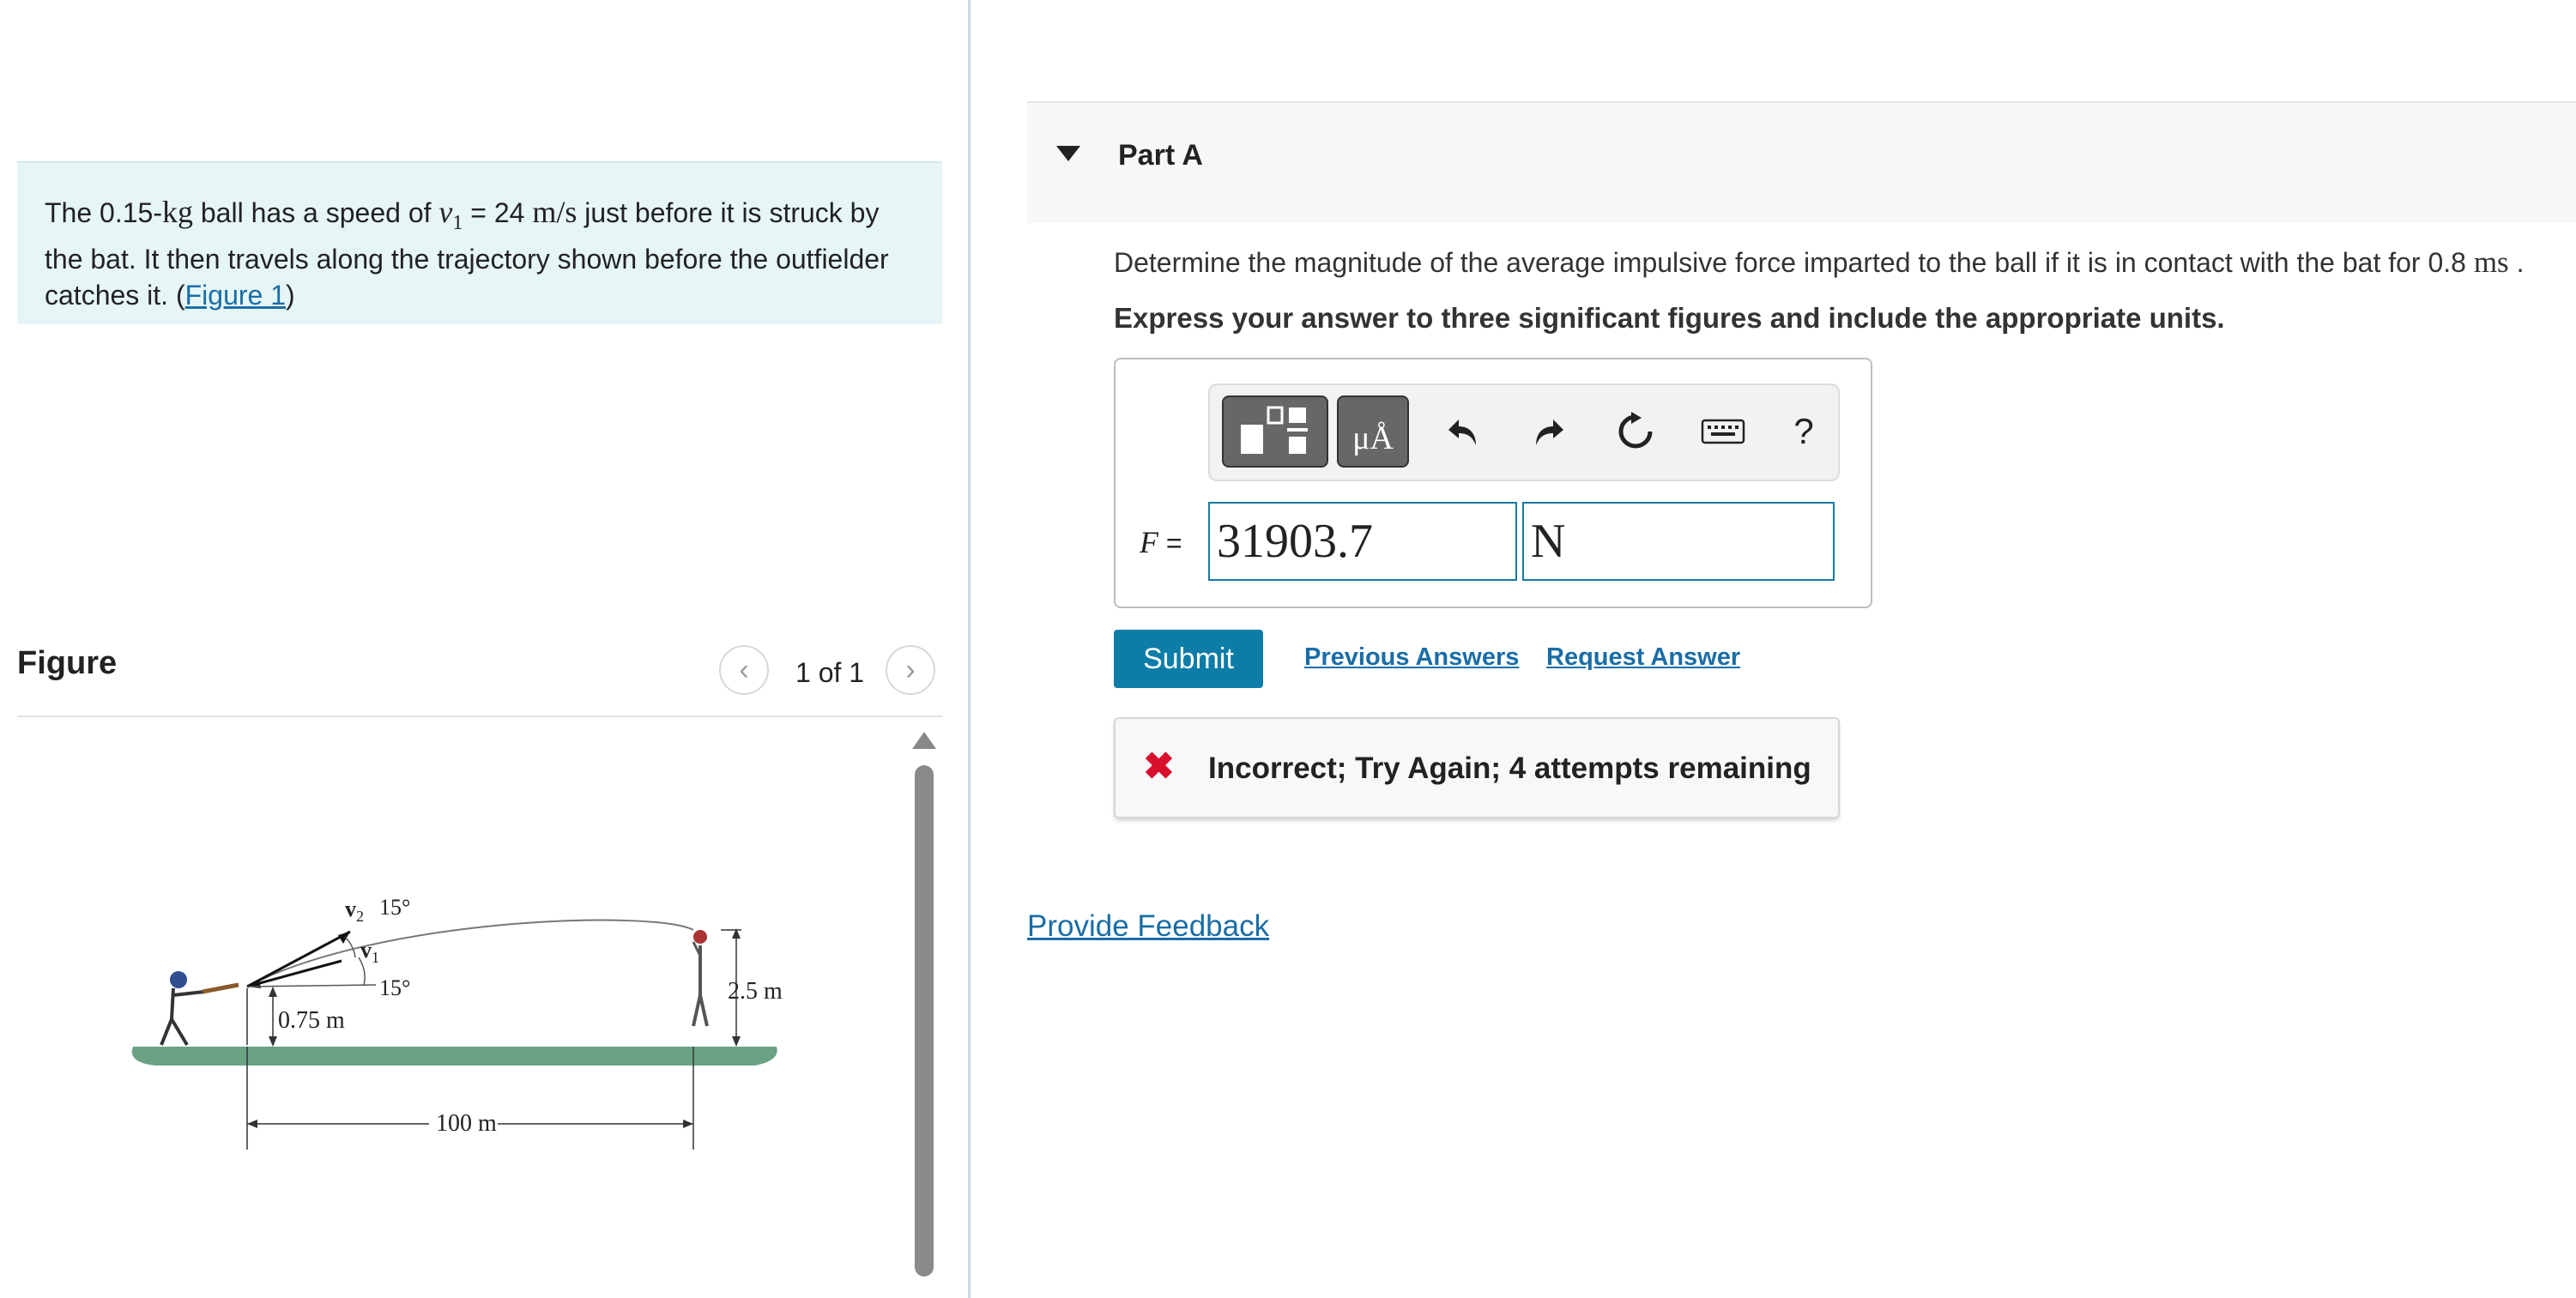 The height and width of the screenshot is (1298, 2576). Describe the element at coordinates (311, 985) in the screenshot. I see `horizontal-reference` at that location.